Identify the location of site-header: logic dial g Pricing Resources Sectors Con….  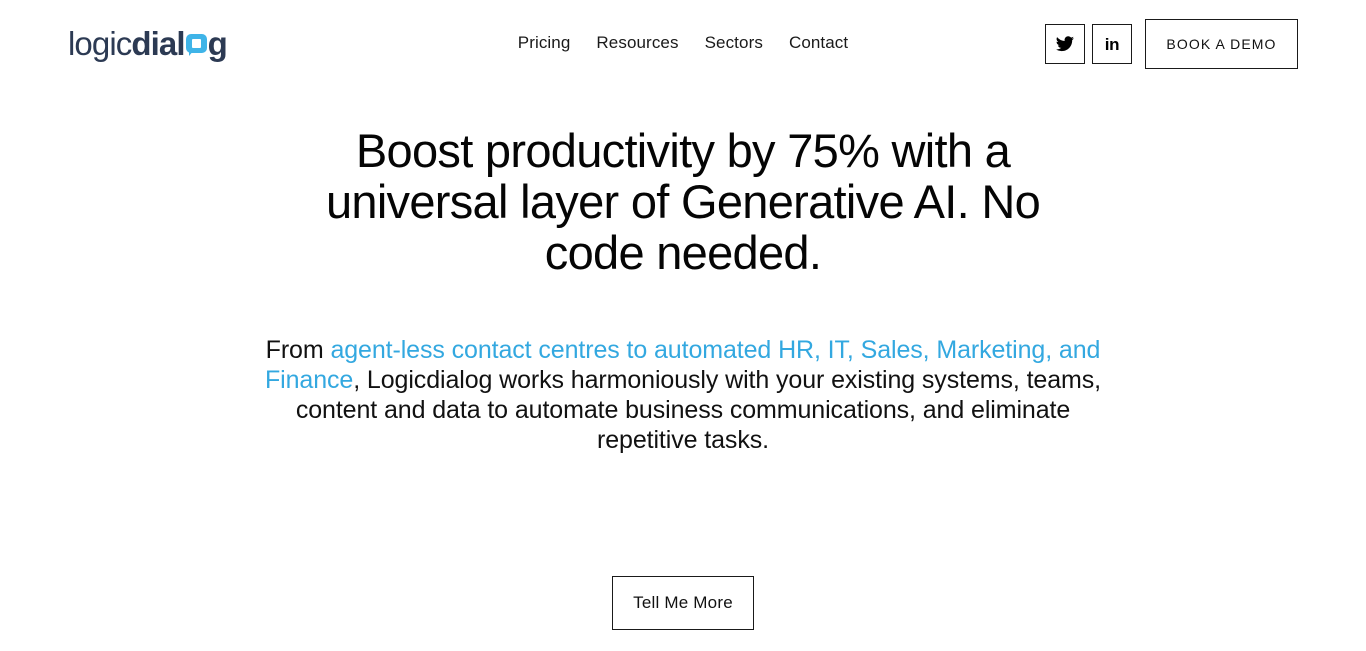
(683, 44).